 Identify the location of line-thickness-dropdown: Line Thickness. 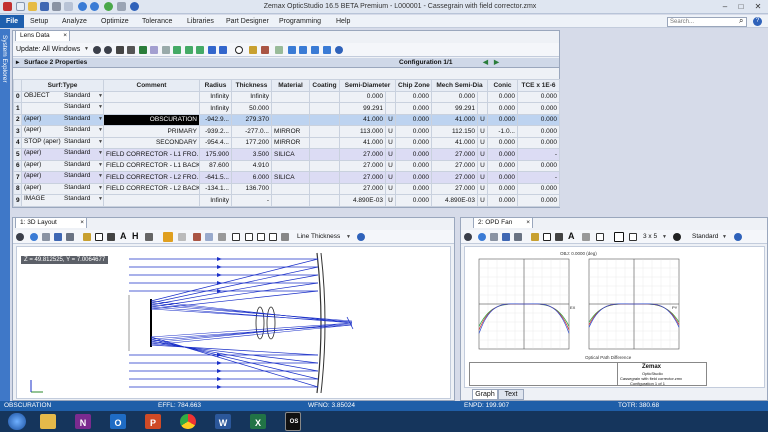
(318, 236).